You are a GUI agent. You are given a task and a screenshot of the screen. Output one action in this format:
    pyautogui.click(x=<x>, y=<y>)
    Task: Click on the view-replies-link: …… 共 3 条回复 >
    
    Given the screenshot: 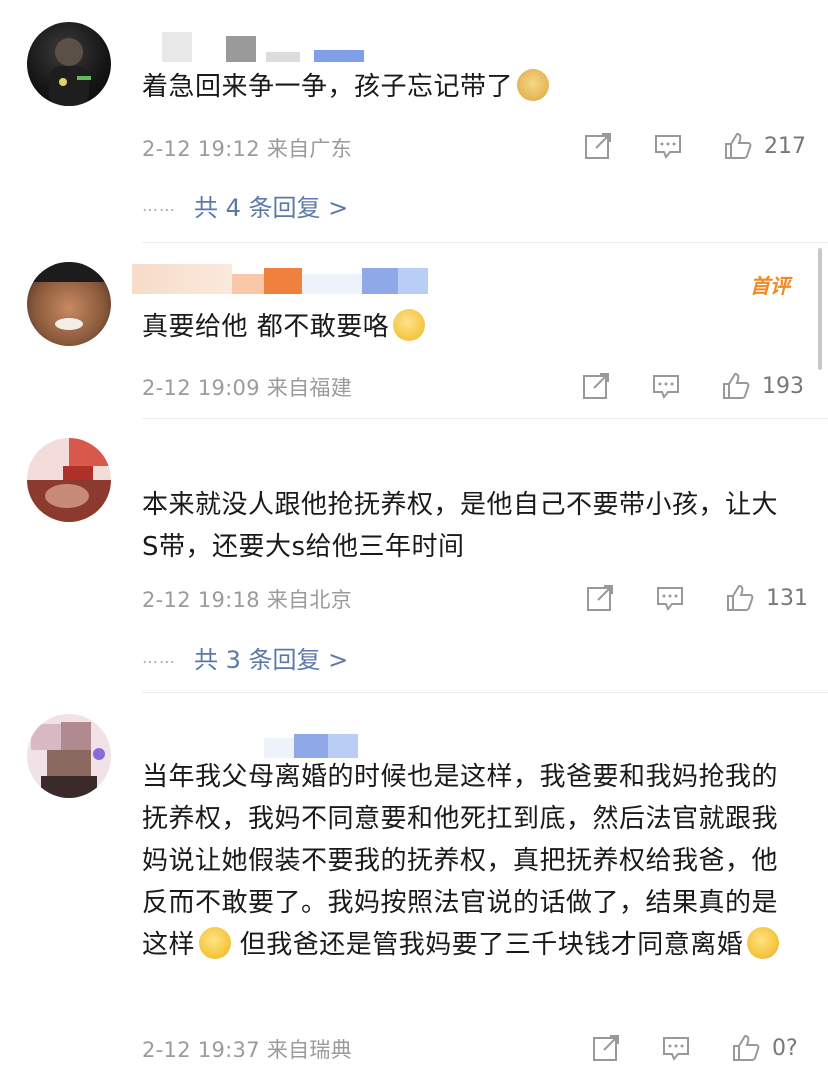 What is the action you would take?
    pyautogui.click(x=245, y=657)
    